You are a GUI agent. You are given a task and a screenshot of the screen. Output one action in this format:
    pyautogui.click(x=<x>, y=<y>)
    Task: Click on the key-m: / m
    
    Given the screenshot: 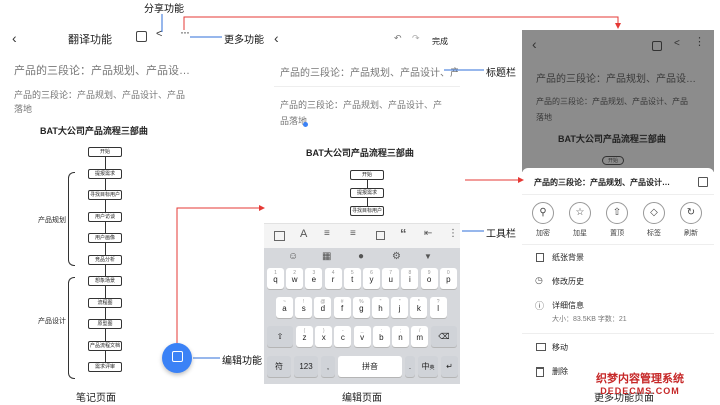 What is the action you would take?
    pyautogui.click(x=420, y=336)
    